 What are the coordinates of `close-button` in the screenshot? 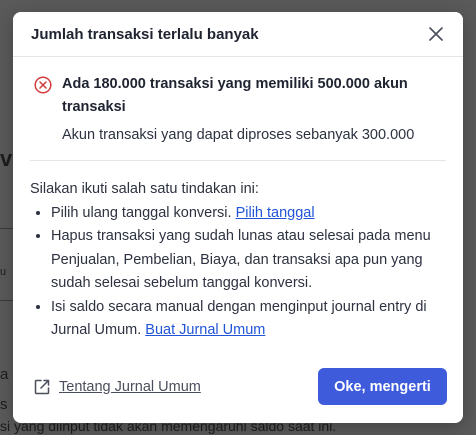 It's located at (436, 34).